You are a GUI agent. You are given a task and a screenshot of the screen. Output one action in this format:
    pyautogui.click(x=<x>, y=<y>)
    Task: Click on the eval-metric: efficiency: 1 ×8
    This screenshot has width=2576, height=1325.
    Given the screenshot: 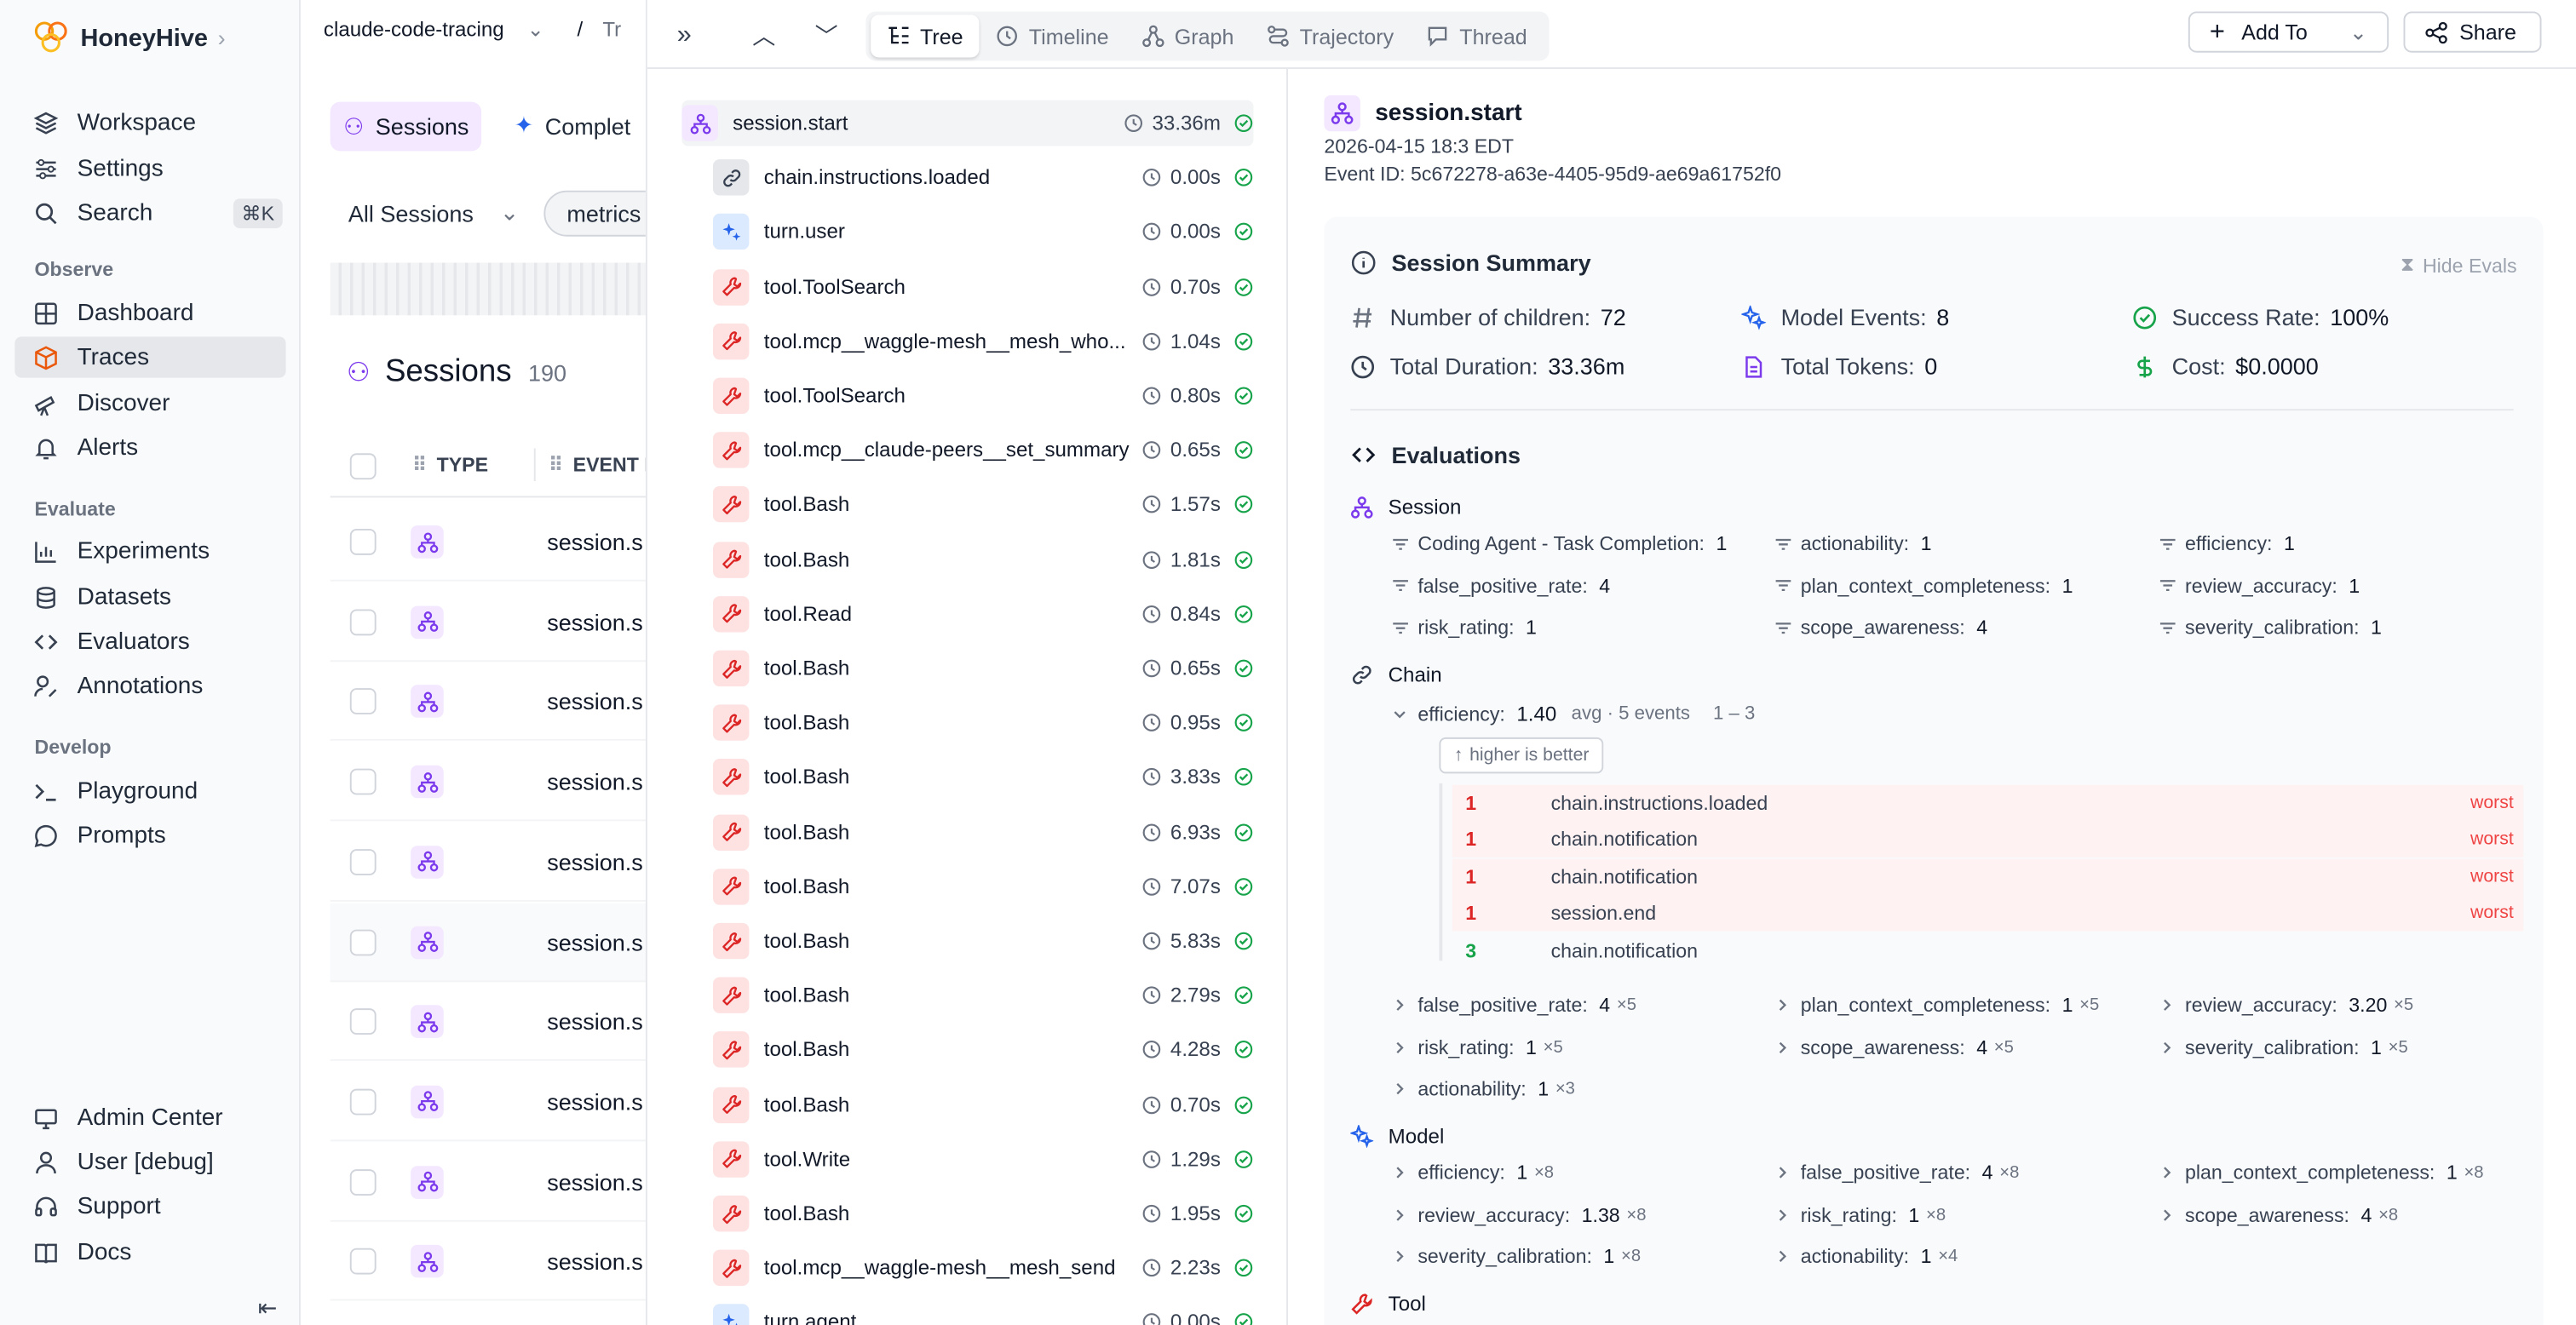 What is the action you would take?
    pyautogui.click(x=1472, y=1172)
    